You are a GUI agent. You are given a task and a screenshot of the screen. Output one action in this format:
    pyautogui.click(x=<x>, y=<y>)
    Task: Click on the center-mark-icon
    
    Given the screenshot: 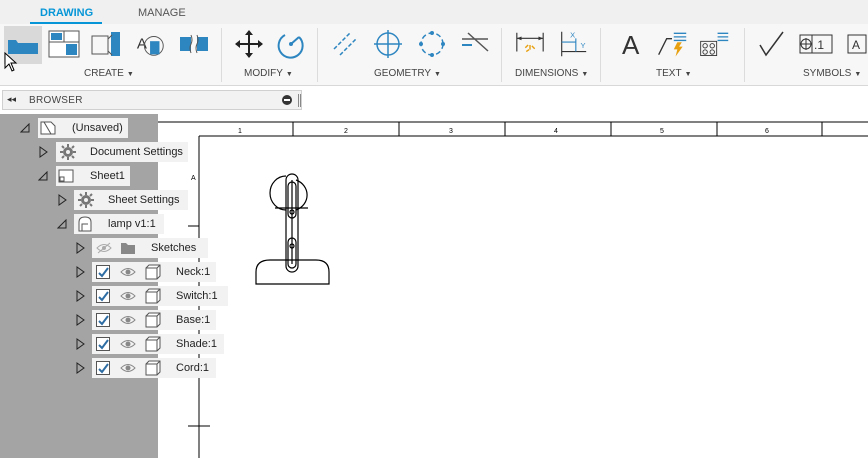 What is the action you would take?
    pyautogui.click(x=388, y=44)
    